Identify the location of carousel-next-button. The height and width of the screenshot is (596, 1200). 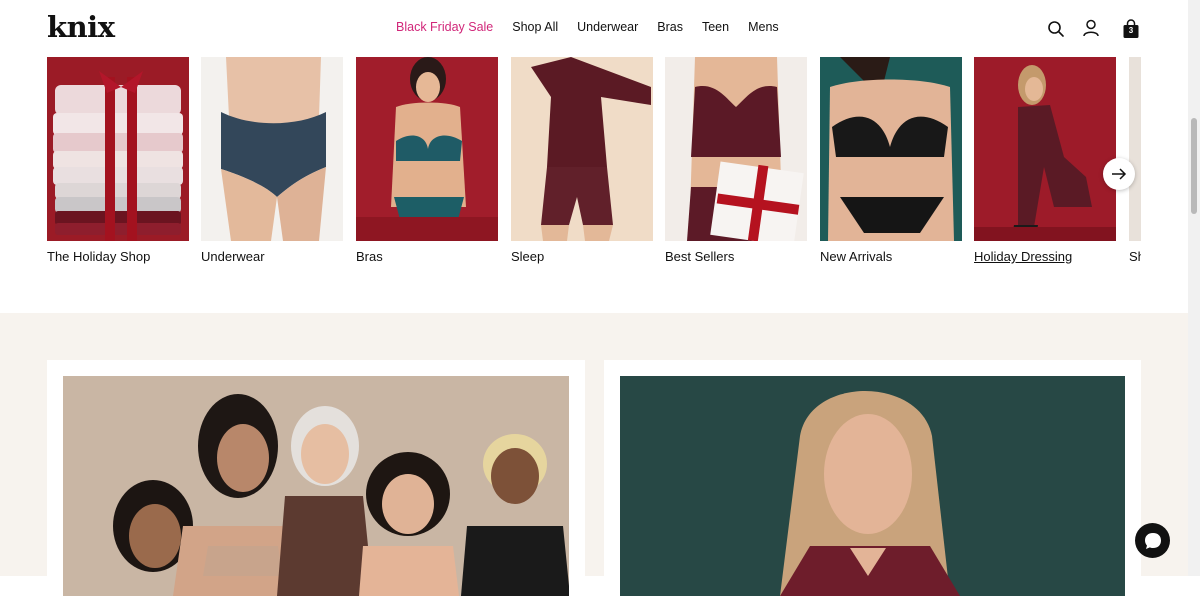
(1119, 174).